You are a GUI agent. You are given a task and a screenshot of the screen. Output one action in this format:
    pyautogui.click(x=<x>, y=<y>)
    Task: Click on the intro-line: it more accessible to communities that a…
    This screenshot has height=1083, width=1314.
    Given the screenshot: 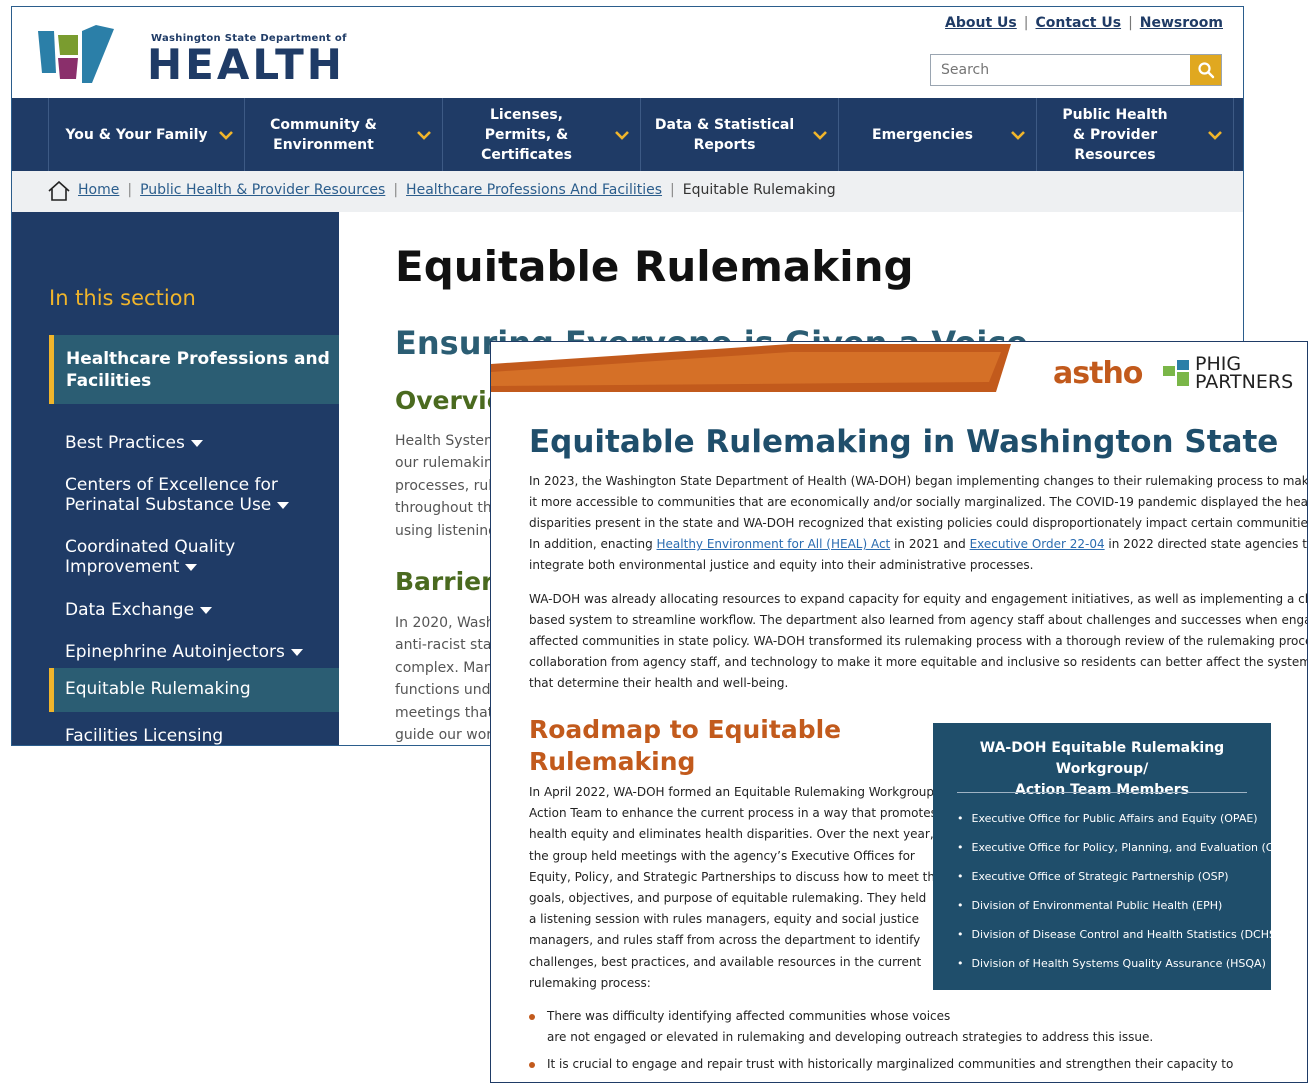 What is the action you would take?
    pyautogui.click(x=918, y=502)
    